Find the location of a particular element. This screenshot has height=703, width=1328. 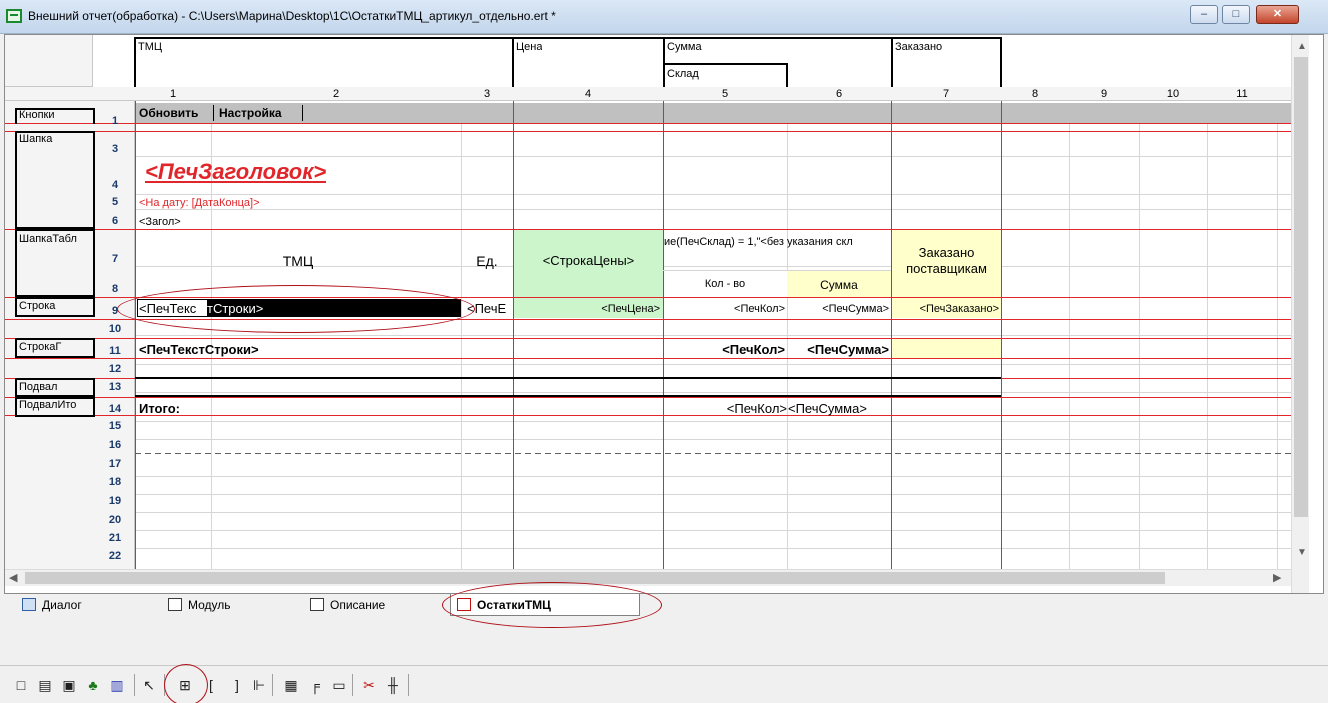

column-number-9: 9 is located at coordinates (1104, 94).